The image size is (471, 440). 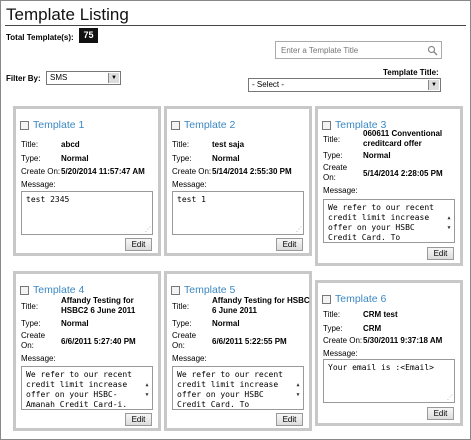 What do you see at coordinates (209, 125) in the screenshot?
I see `template-name-link: Template 2` at bounding box center [209, 125].